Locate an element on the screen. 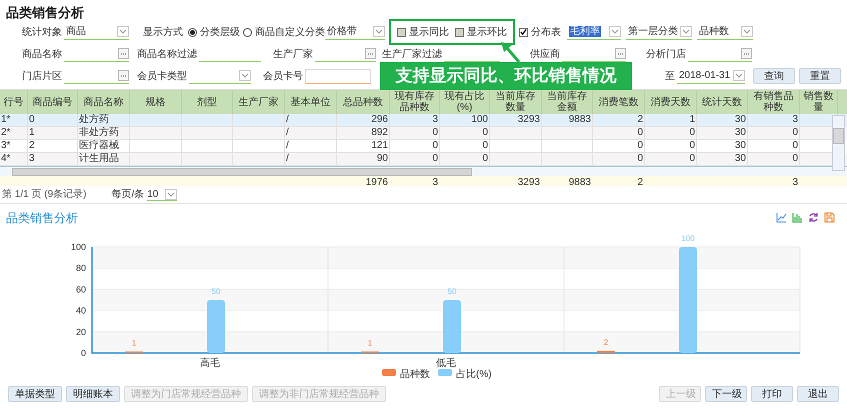 This screenshot has width=847, height=409. line-chart-icon is located at coordinates (781, 217).